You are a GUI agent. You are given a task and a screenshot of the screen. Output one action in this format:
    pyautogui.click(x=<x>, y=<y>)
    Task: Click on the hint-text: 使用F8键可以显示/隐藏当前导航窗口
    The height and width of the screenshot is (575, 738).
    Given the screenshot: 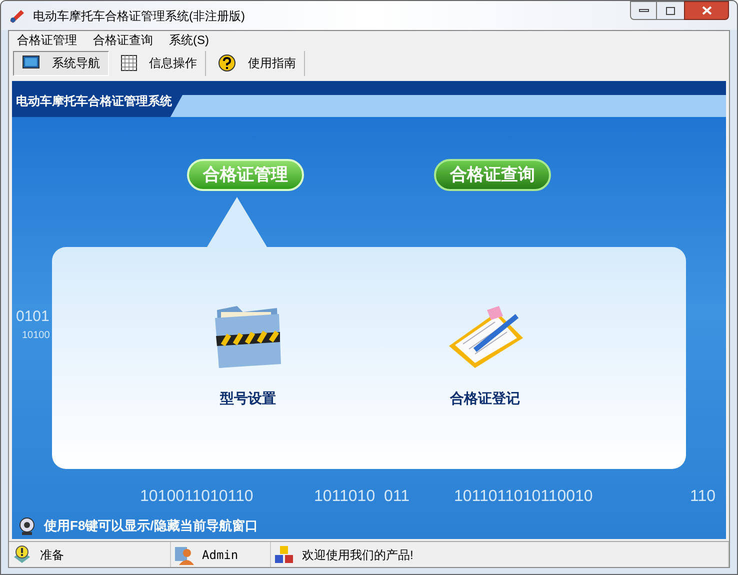 What is the action you would take?
    pyautogui.click(x=151, y=526)
    